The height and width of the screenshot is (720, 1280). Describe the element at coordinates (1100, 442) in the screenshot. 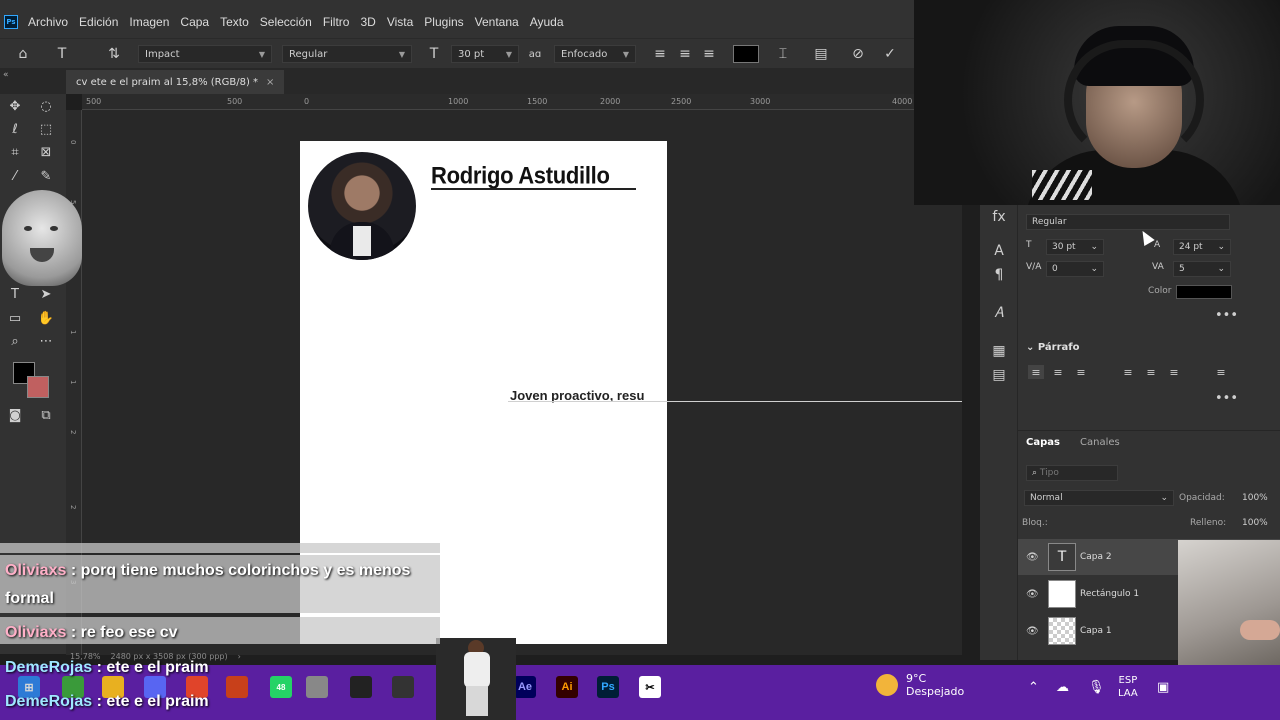

I see `tab-canales: Canales` at that location.